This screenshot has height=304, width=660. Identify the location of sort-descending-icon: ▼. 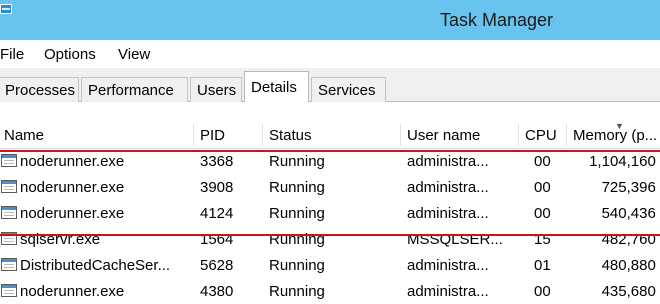
(619, 126).